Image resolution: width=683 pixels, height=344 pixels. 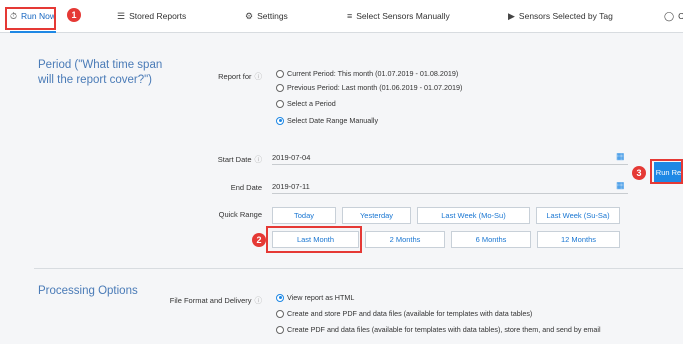 What do you see at coordinates (450, 186) in the screenshot?
I see `end-date-field: 2019-07-11` at bounding box center [450, 186].